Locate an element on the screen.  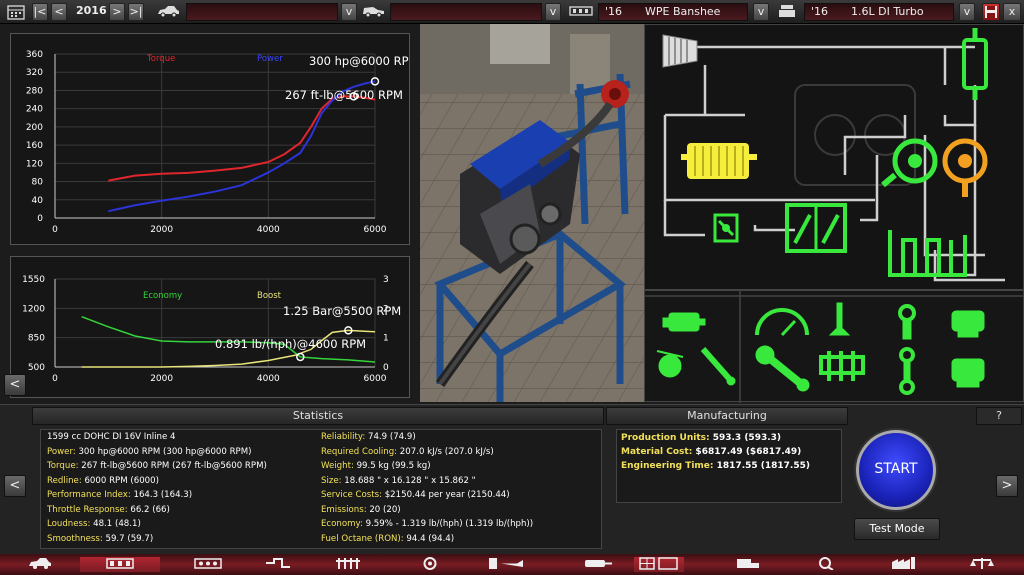
bypass-valve-icon is located at coordinates (726, 228).